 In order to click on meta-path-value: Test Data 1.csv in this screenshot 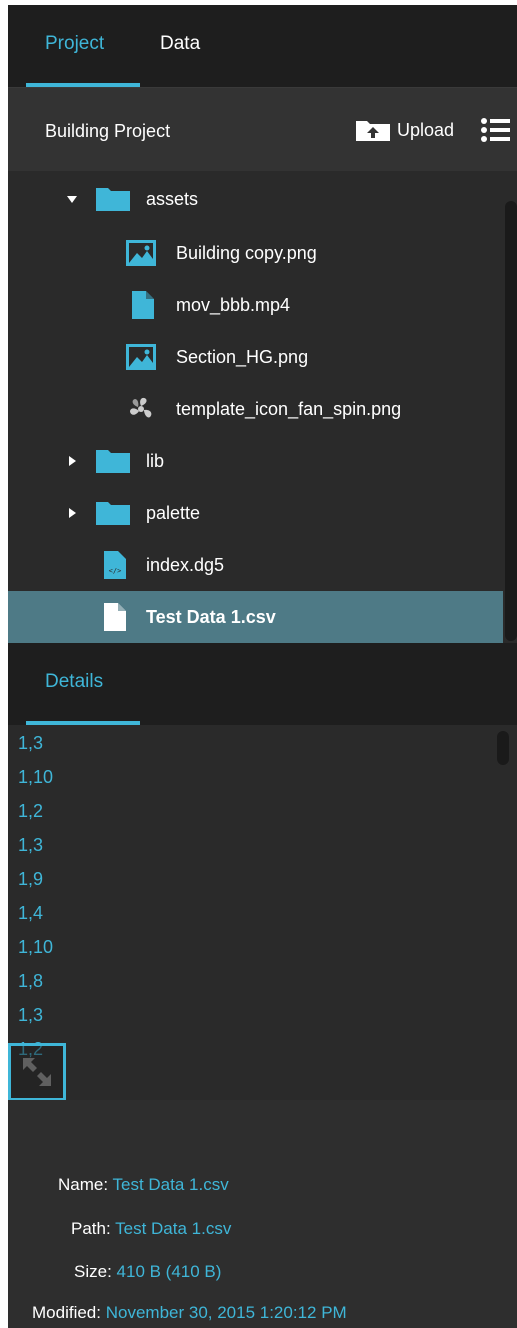, I will do `click(173, 1228)`.